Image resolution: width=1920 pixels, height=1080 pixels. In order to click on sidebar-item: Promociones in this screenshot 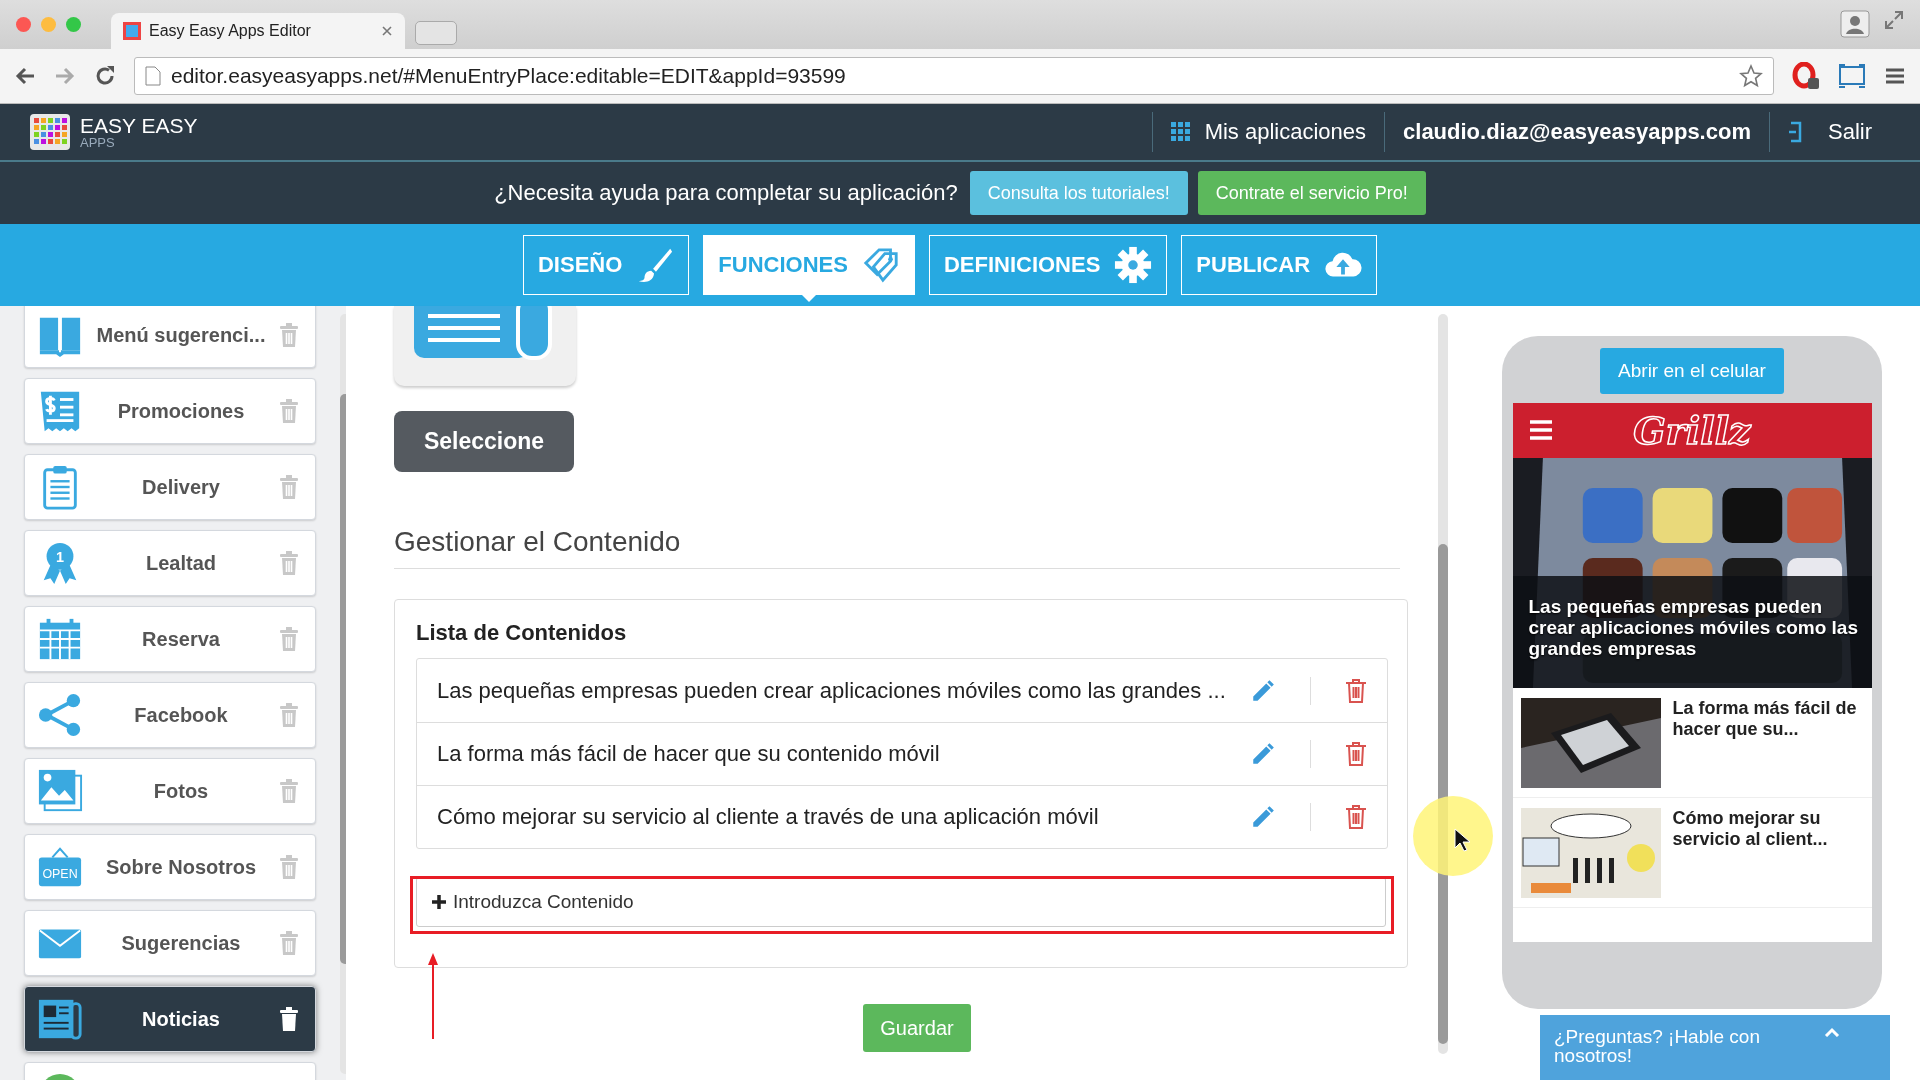, I will do `click(170, 411)`.